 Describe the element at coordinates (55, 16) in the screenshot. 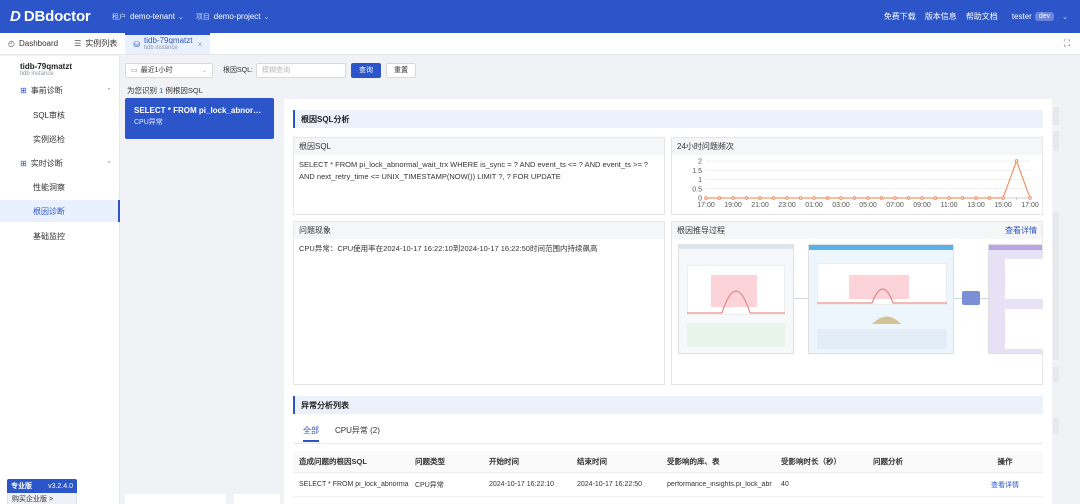

I see `app-logo: D DBdoctor` at that location.